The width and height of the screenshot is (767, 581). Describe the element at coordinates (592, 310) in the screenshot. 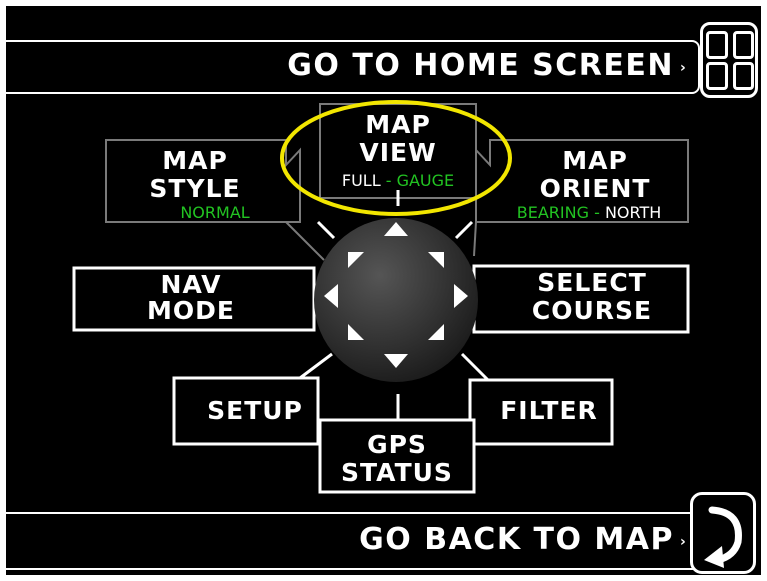

I see `select-course-title-2: COURSE` at that location.